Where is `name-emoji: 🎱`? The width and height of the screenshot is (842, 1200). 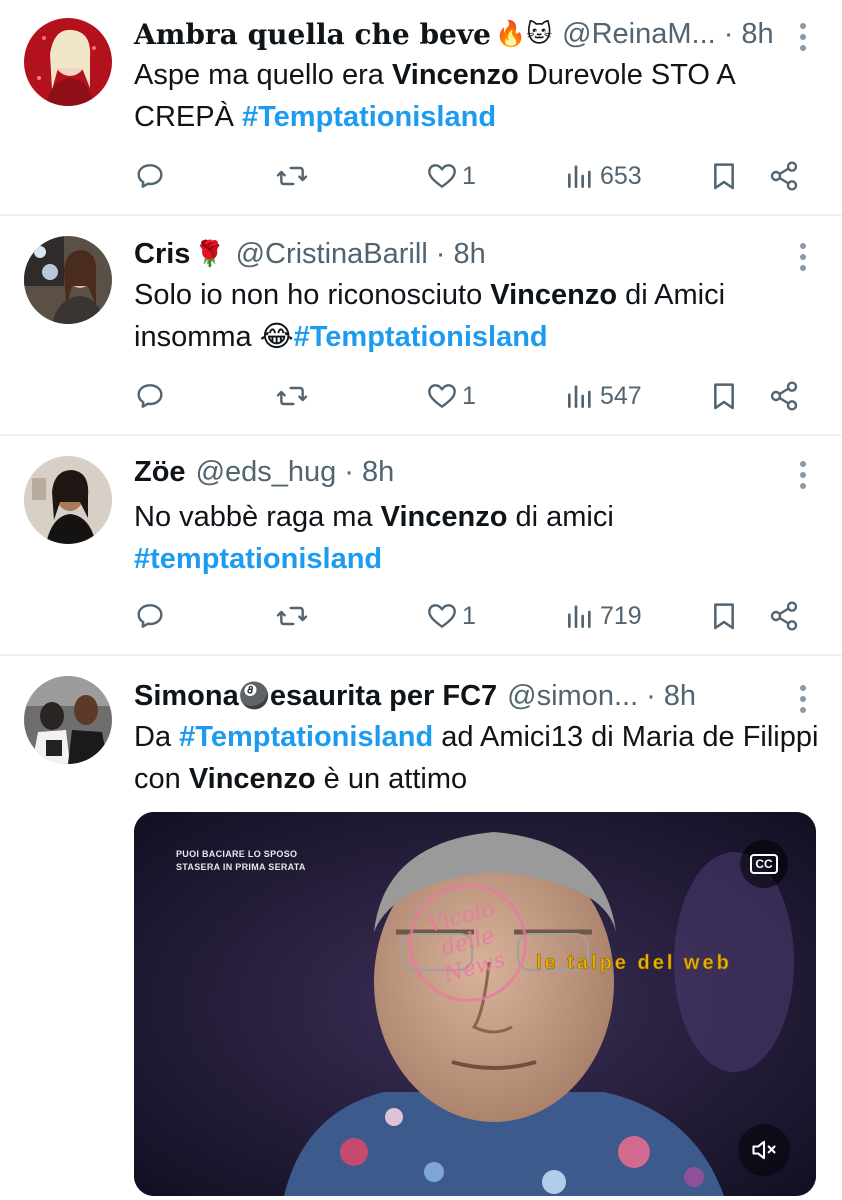
name-emoji: 🎱 is located at coordinates (254, 695).